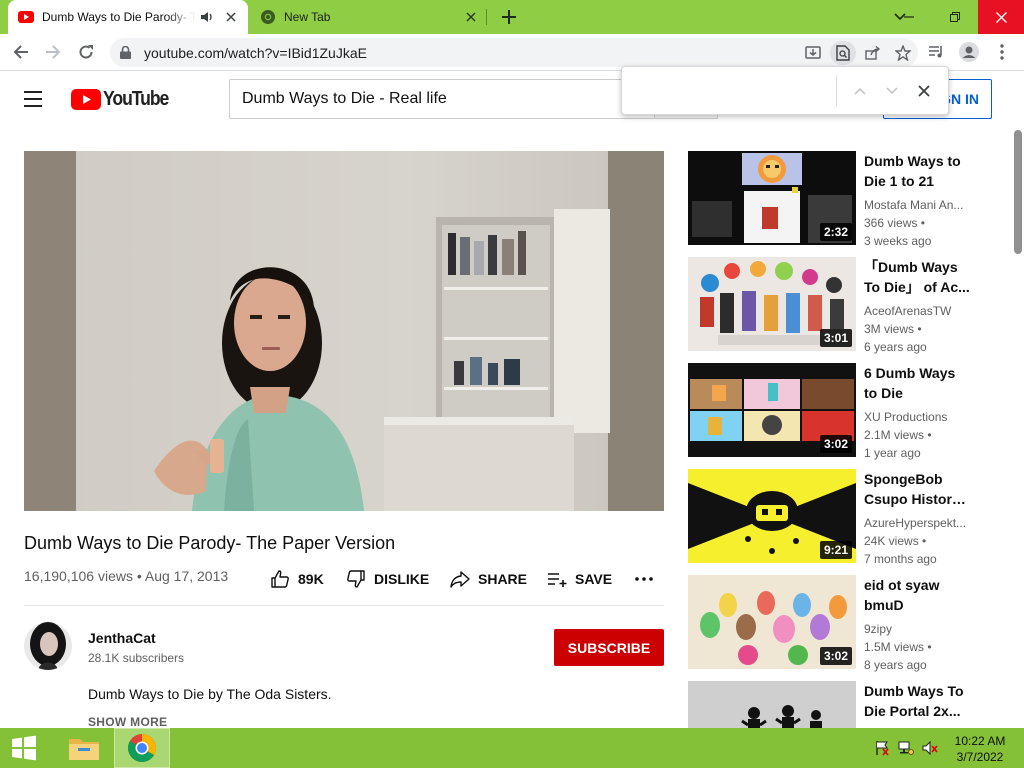 The height and width of the screenshot is (768, 1024). What do you see at coordinates (895, 347) in the screenshot?
I see `recommendation-age: 6 years ago` at bounding box center [895, 347].